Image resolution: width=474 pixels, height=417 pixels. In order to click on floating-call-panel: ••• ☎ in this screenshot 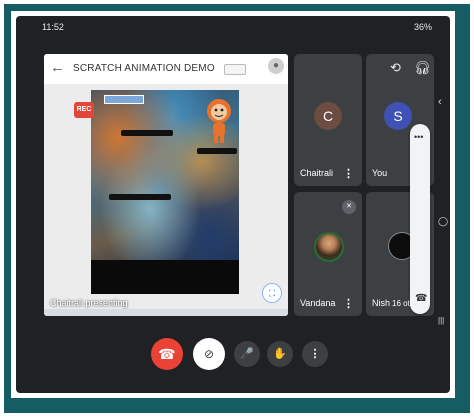, I will do `click(420, 219)`.